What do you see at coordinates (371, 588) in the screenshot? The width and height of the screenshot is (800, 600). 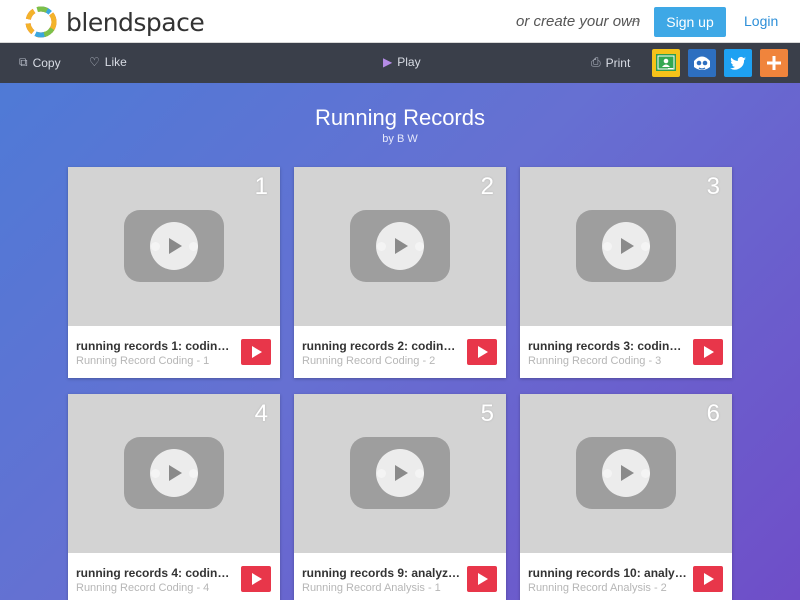 I see `card-subtitle: Running Record Analysis - 1` at bounding box center [371, 588].